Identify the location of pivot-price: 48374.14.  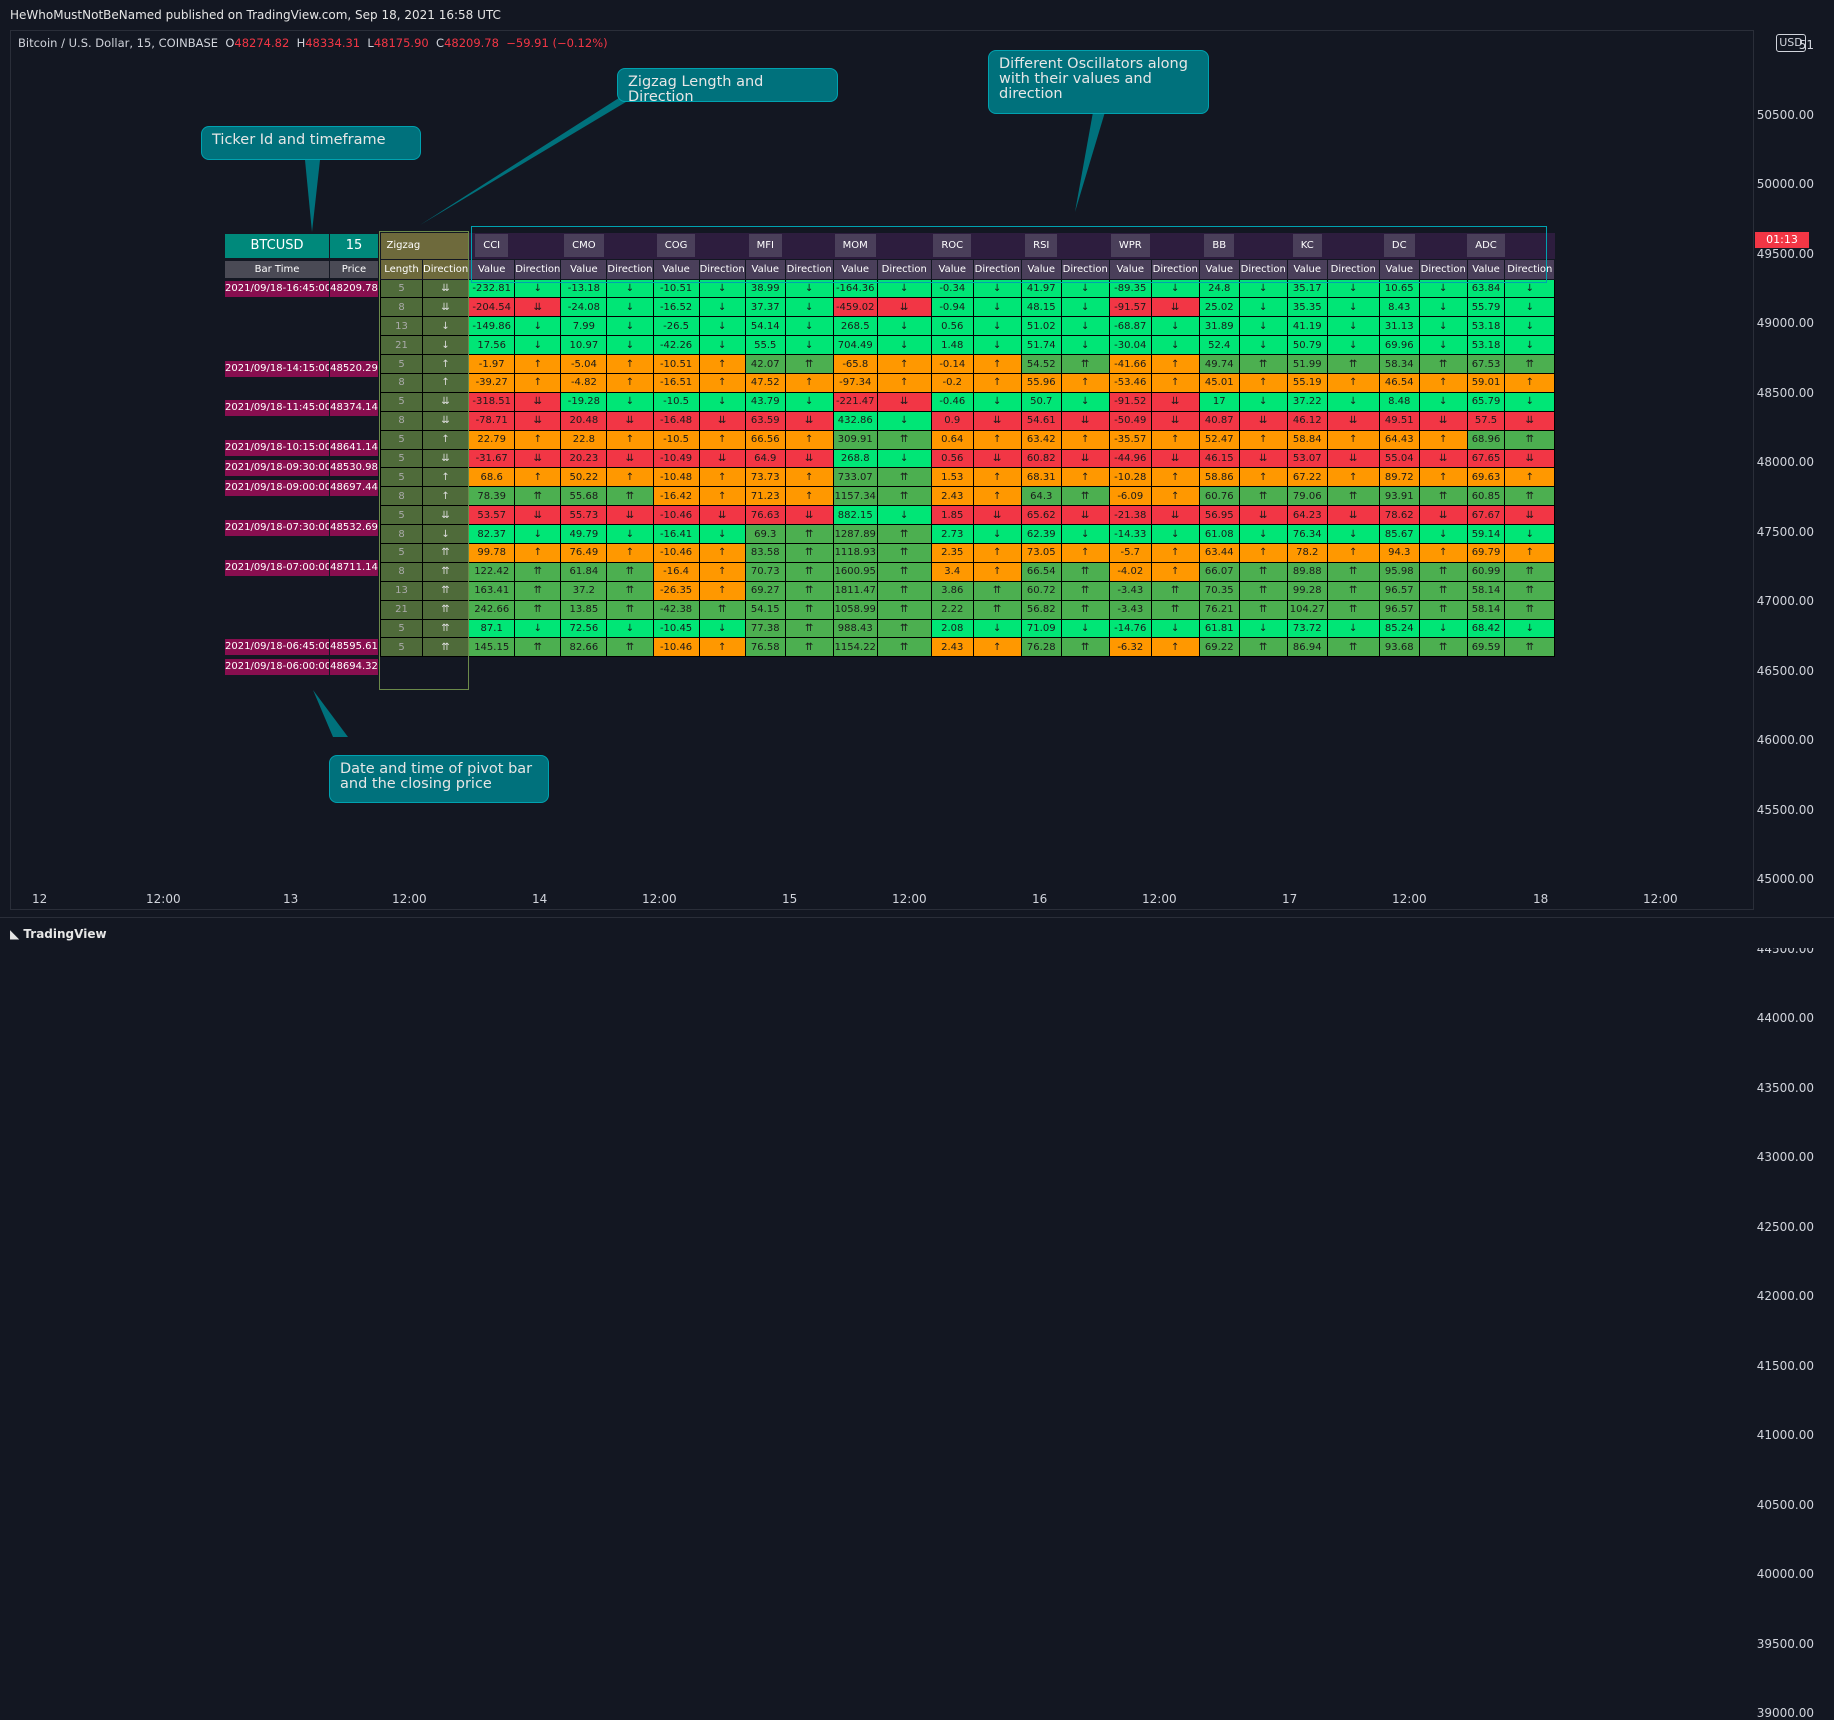
(354, 408).